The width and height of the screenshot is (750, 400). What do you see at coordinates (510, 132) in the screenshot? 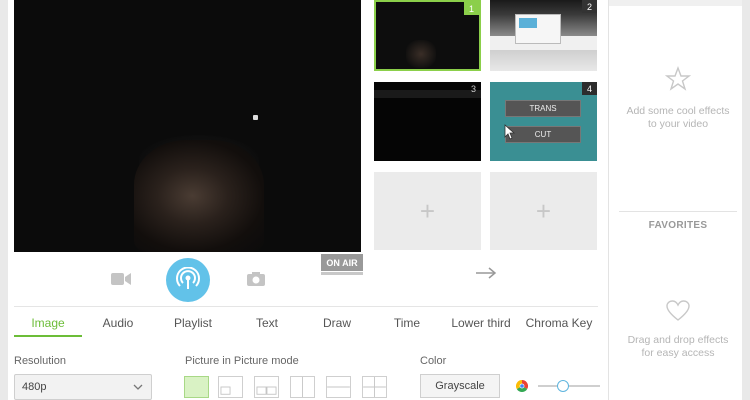
I see `mouse-cursor-icon` at bounding box center [510, 132].